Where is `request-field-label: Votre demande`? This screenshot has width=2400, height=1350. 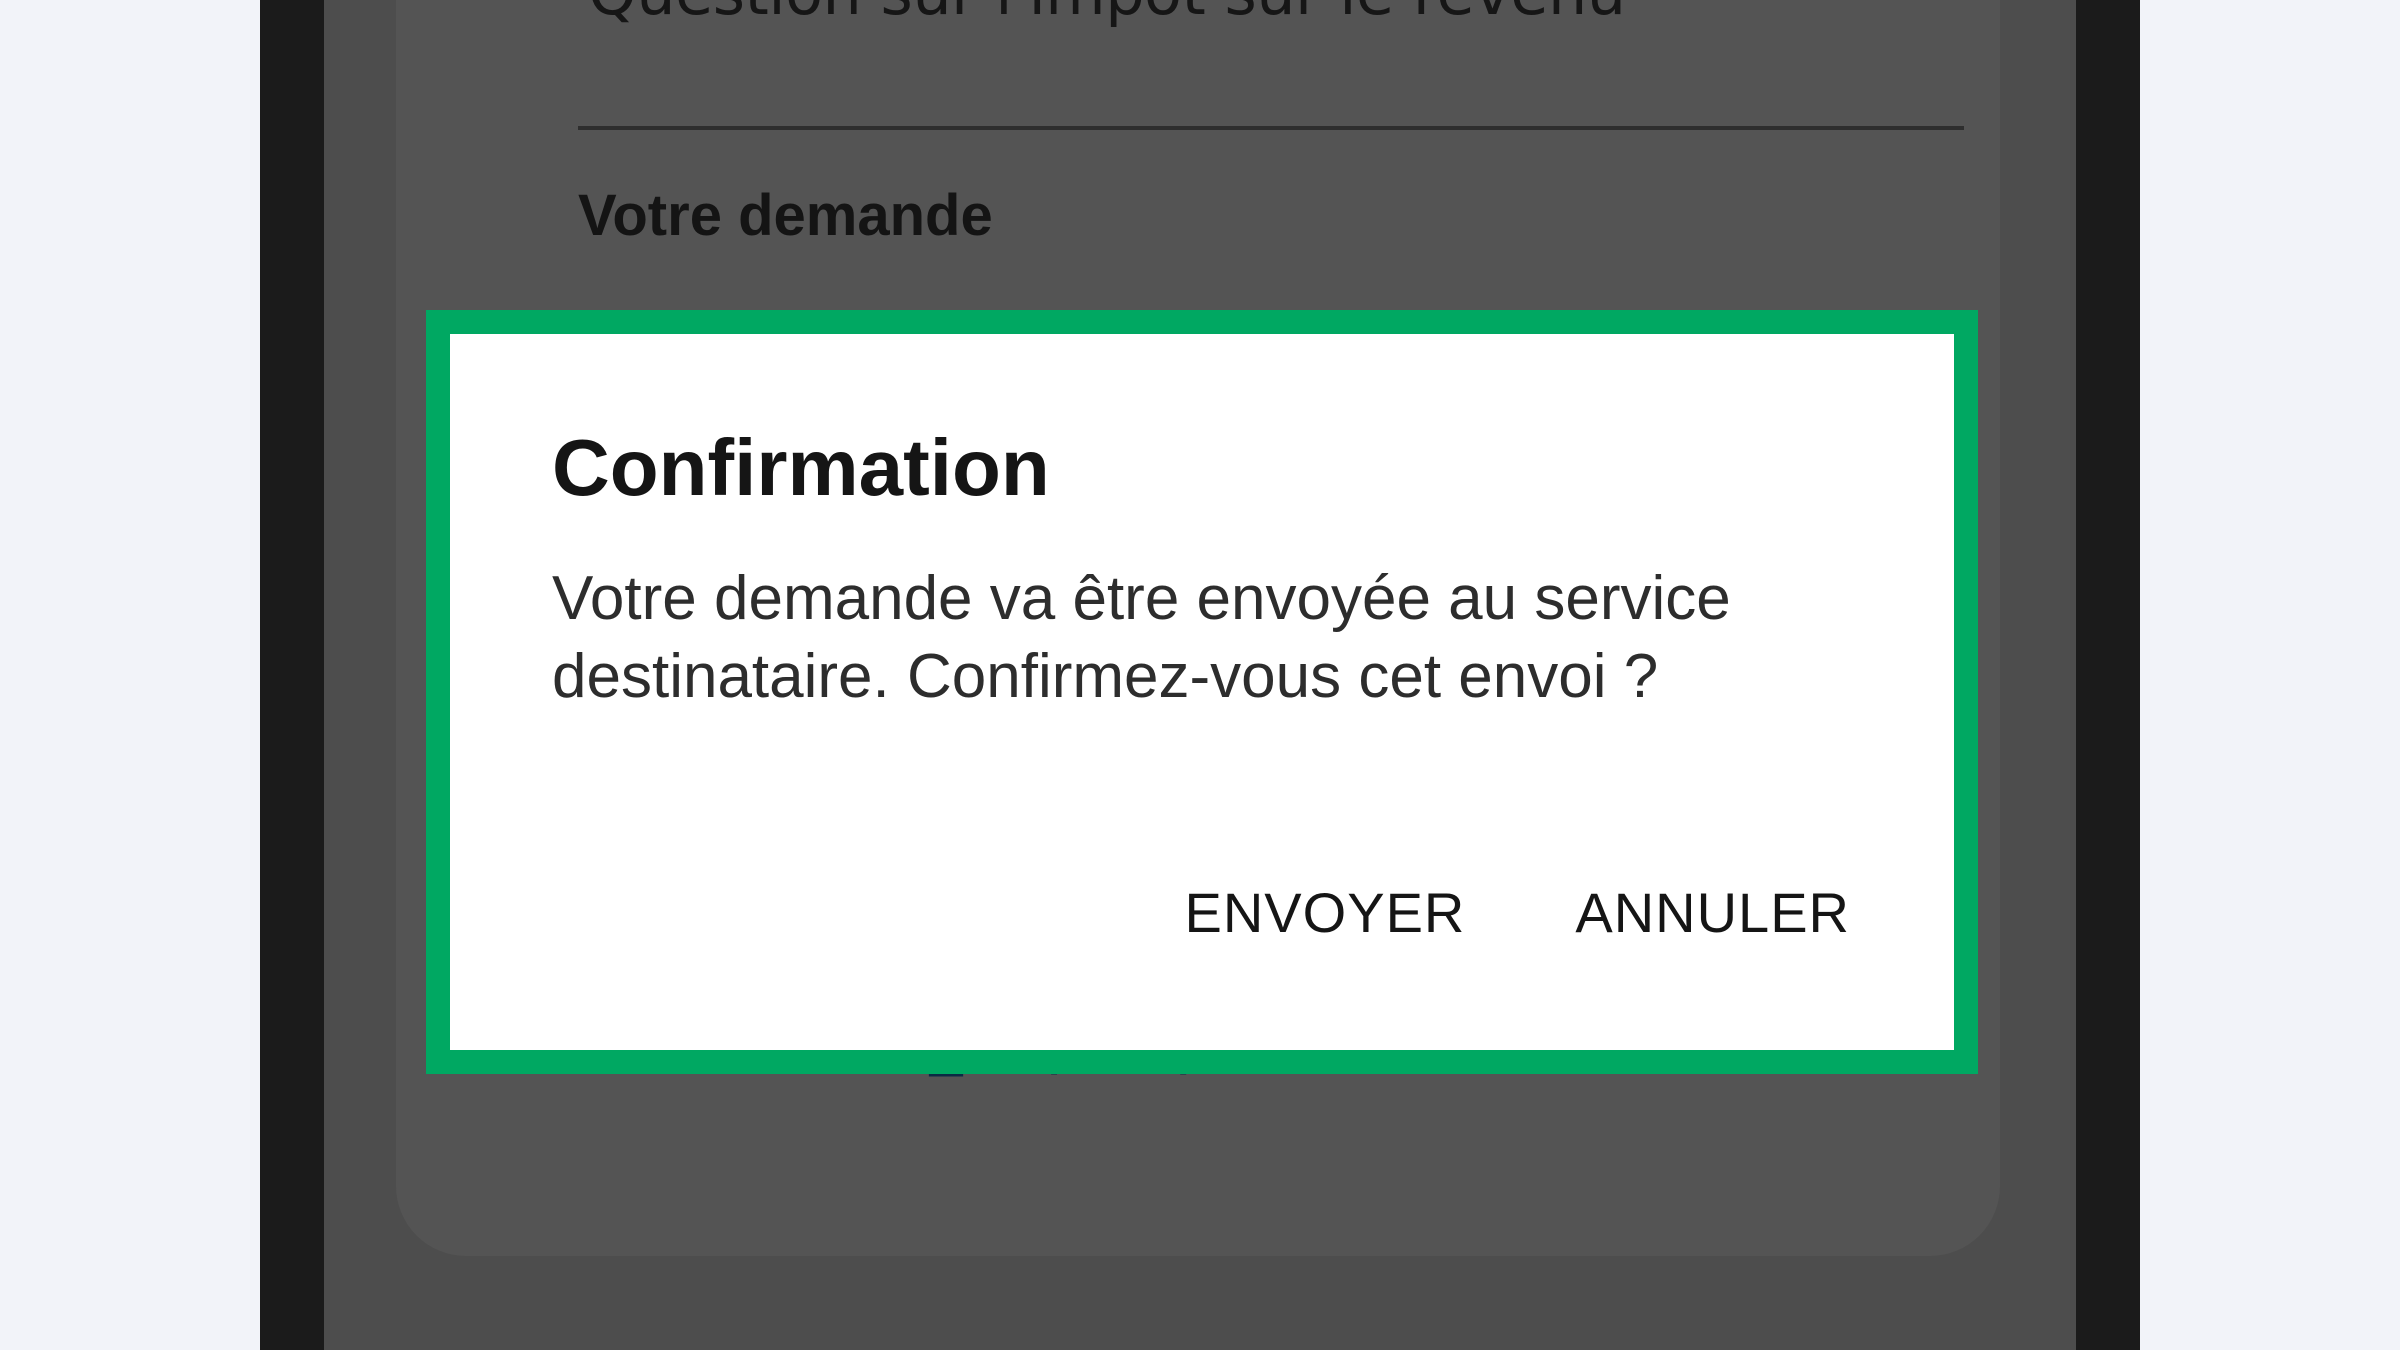
request-field-label: Votre demande is located at coordinates (785, 215).